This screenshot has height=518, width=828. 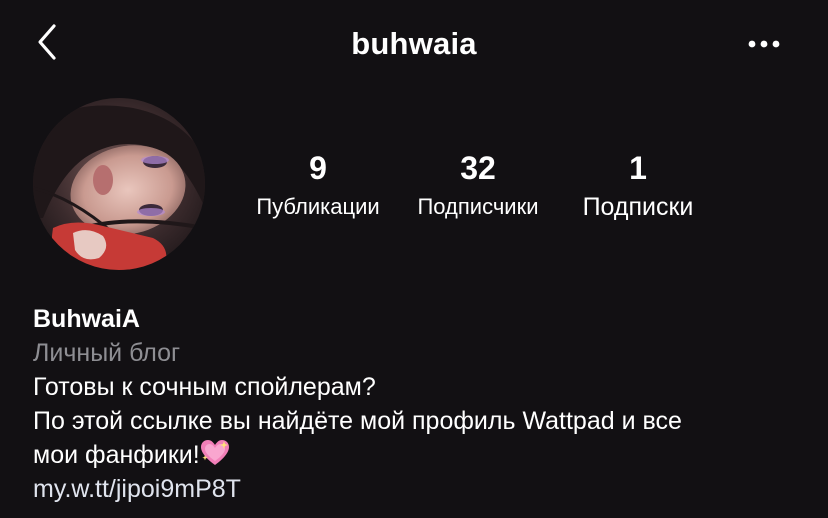 I want to click on display-name: BuhwaiA, so click(x=86, y=319).